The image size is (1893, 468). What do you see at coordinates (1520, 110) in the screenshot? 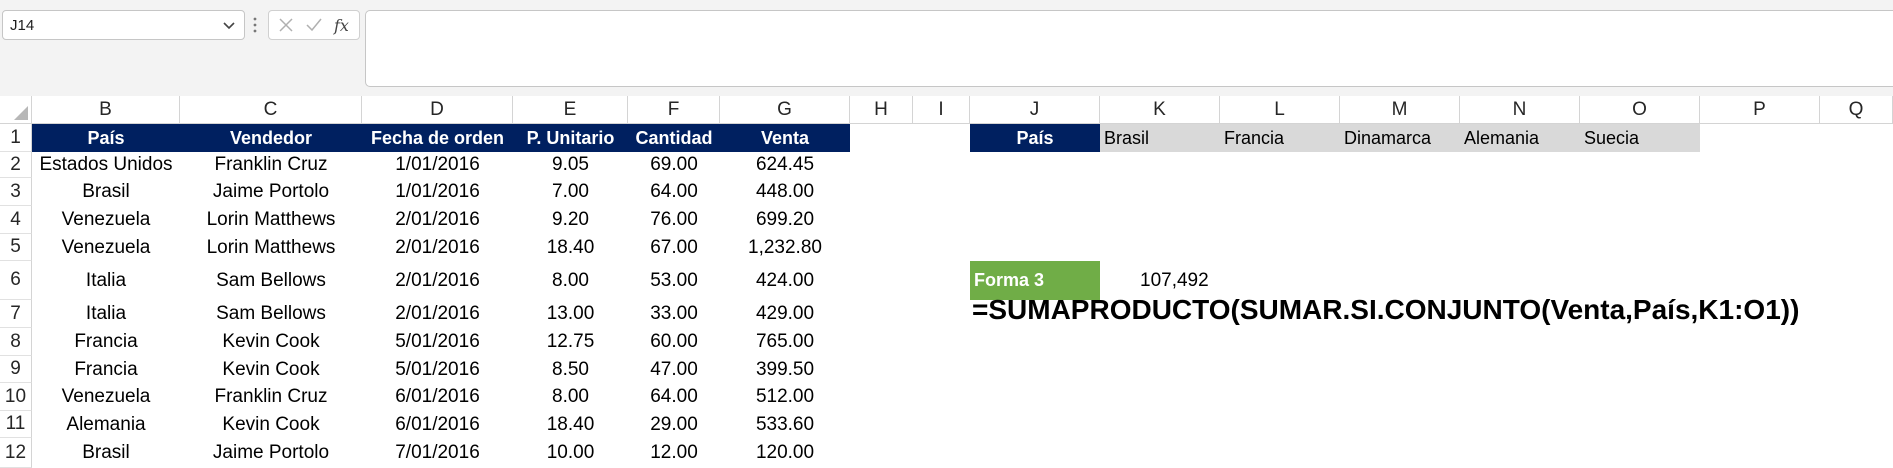
I see `column-header-n: N` at bounding box center [1520, 110].